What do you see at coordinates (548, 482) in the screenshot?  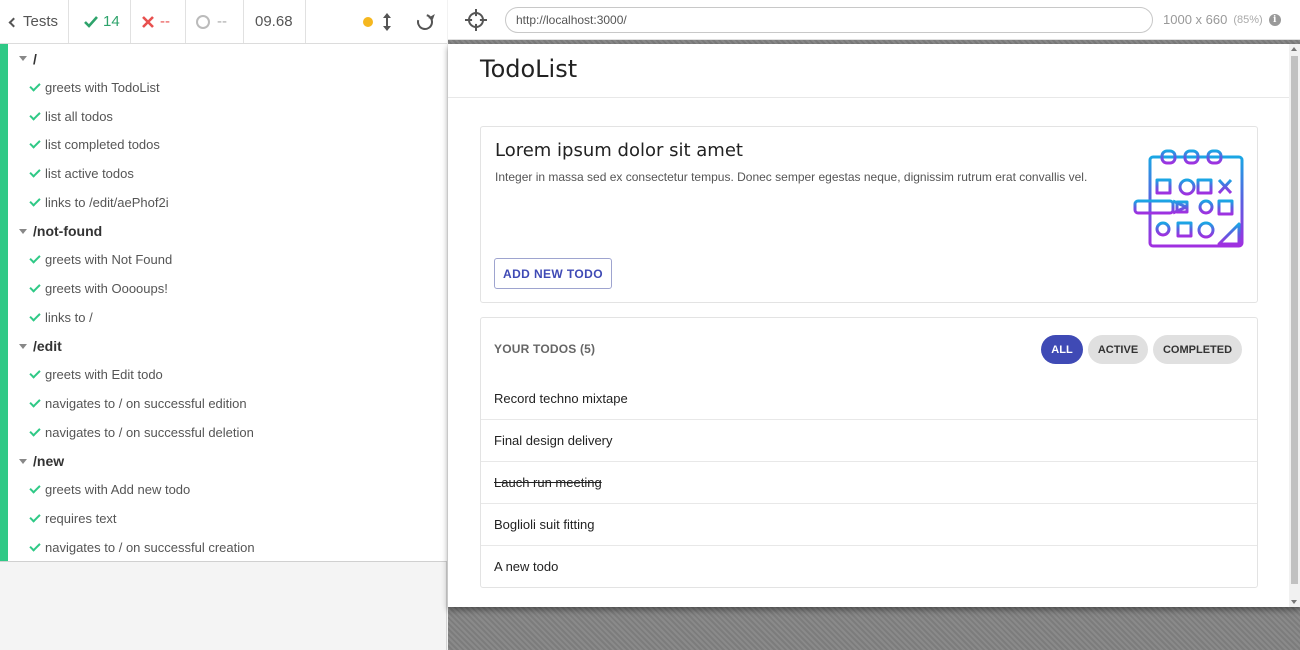 I see `todo-text: Lauch run meeting` at bounding box center [548, 482].